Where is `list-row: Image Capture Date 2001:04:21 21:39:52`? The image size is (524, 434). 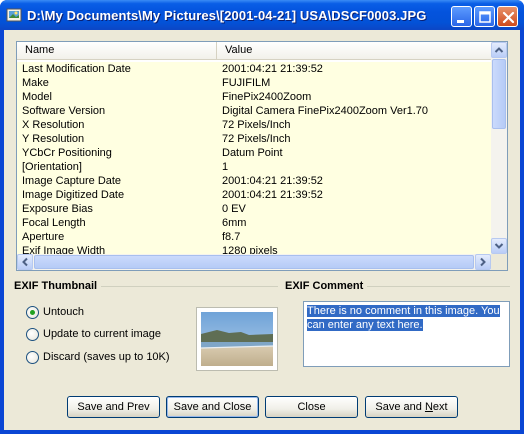 list-row: Image Capture Date 2001:04:21 21:39:52 is located at coordinates (254, 181).